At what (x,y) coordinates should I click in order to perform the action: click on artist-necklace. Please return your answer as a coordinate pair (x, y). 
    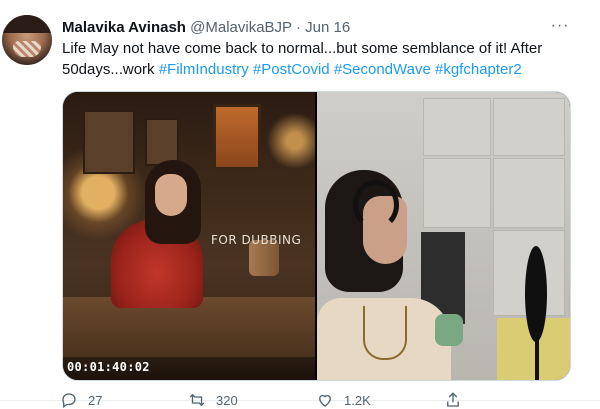
    Looking at the image, I should click on (385, 333).